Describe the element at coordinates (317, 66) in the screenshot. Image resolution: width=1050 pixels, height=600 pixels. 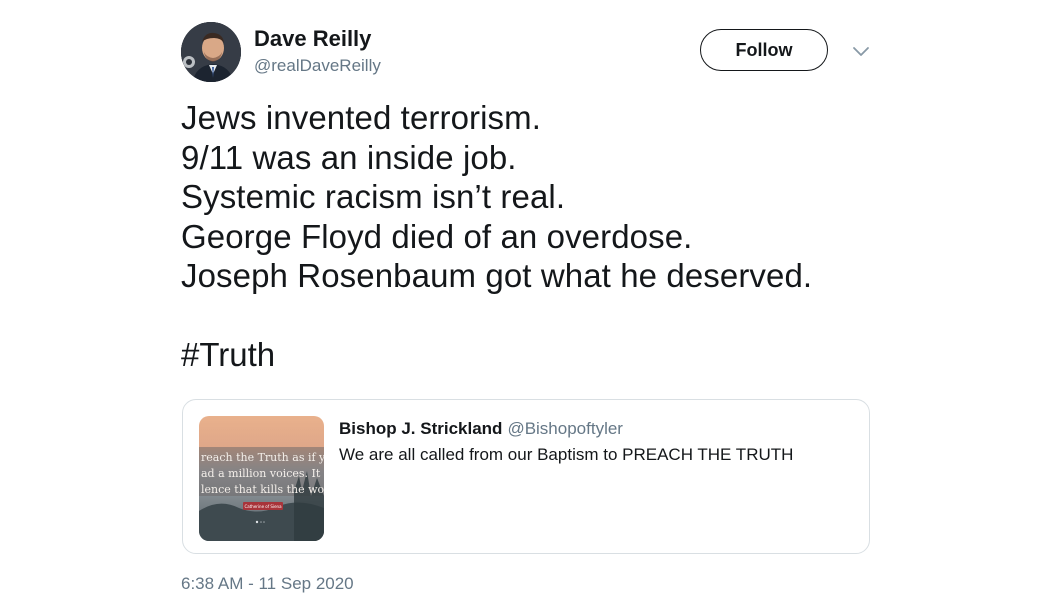
I see `author-handle: @realDaveReilly` at that location.